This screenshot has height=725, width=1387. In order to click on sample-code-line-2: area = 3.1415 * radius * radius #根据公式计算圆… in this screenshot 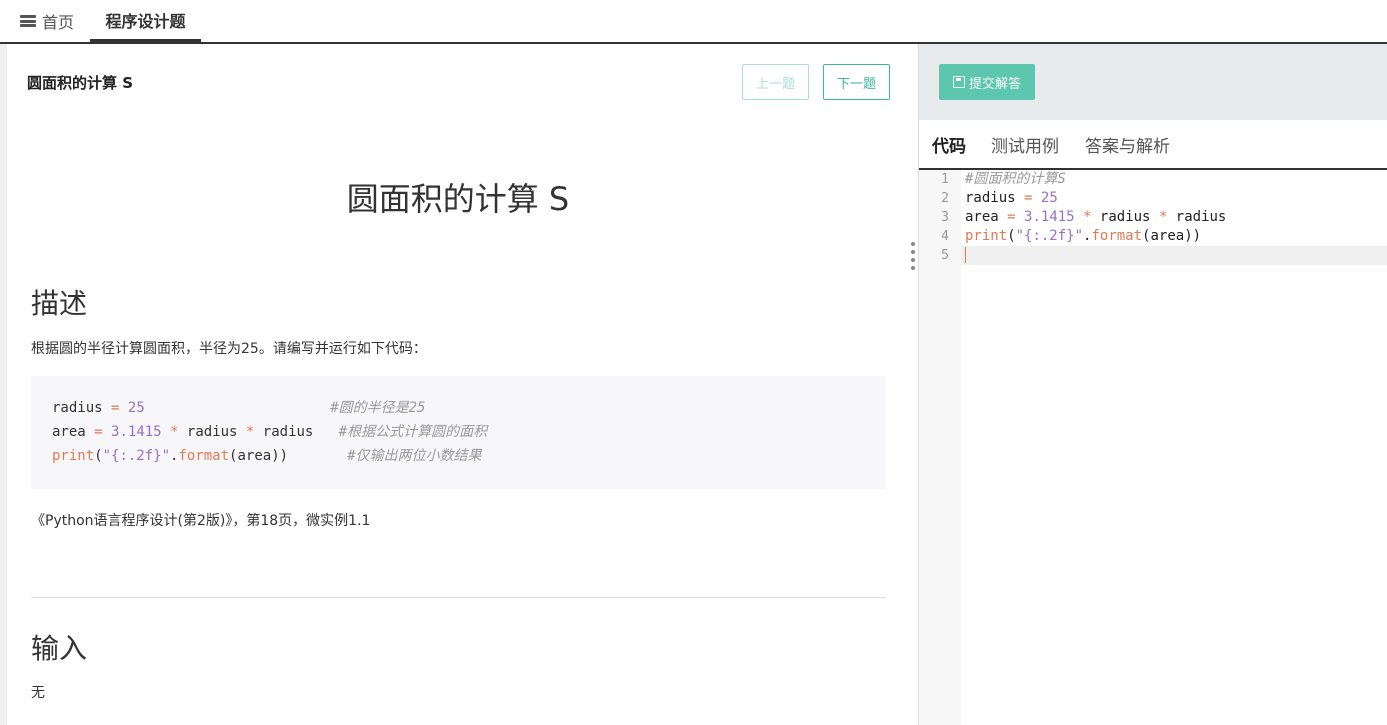, I will do `click(270, 432)`.